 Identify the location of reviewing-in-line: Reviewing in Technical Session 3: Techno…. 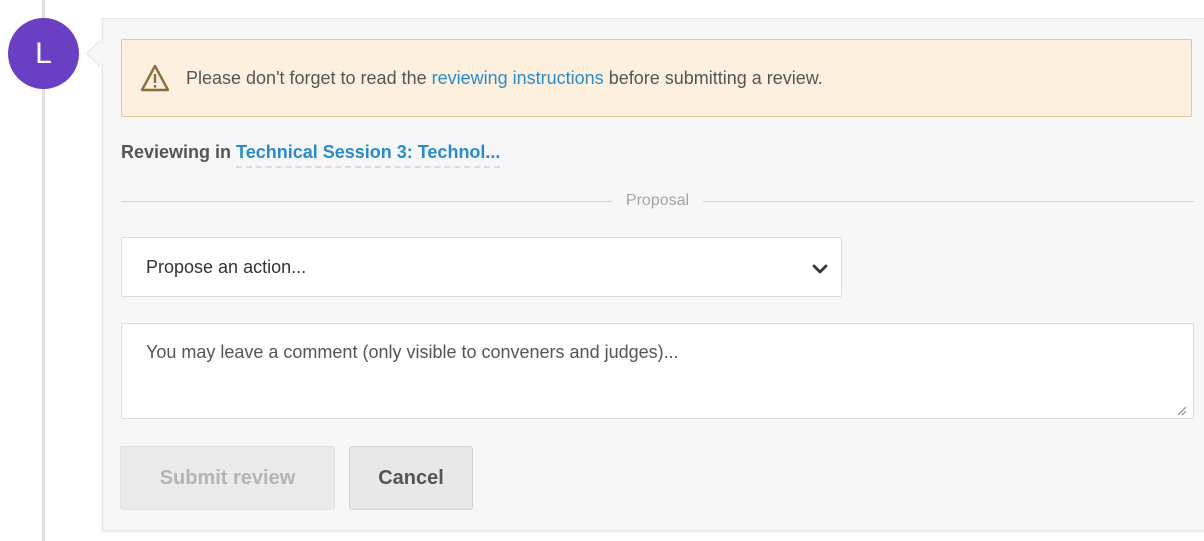
(311, 155).